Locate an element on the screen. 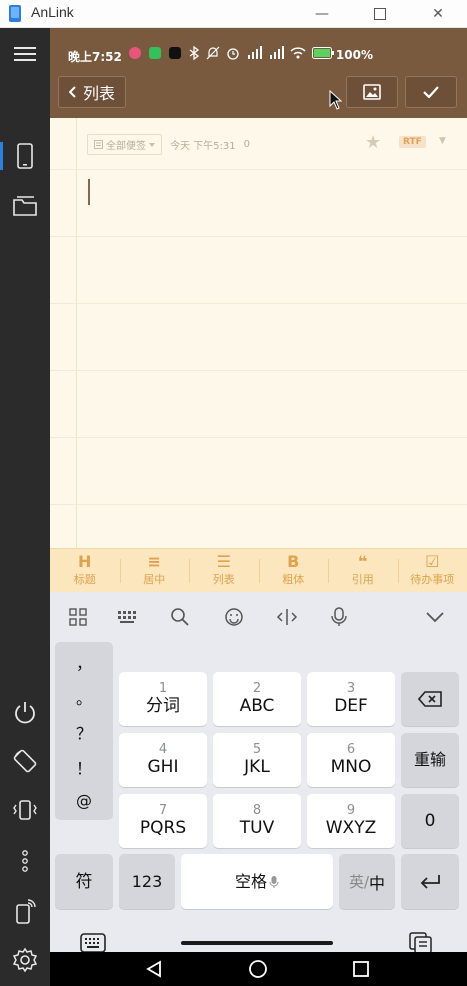  keyboard-layout-icon is located at coordinates (127, 617).